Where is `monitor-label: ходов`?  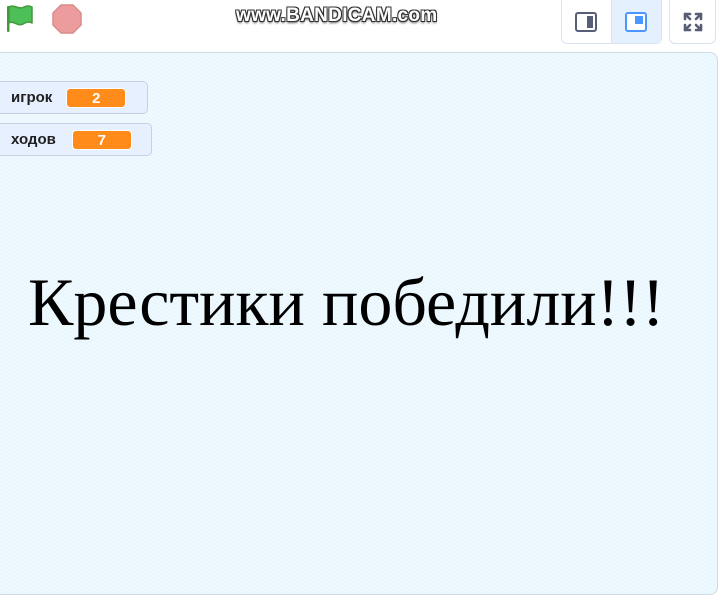 monitor-label: ходов is located at coordinates (33, 139).